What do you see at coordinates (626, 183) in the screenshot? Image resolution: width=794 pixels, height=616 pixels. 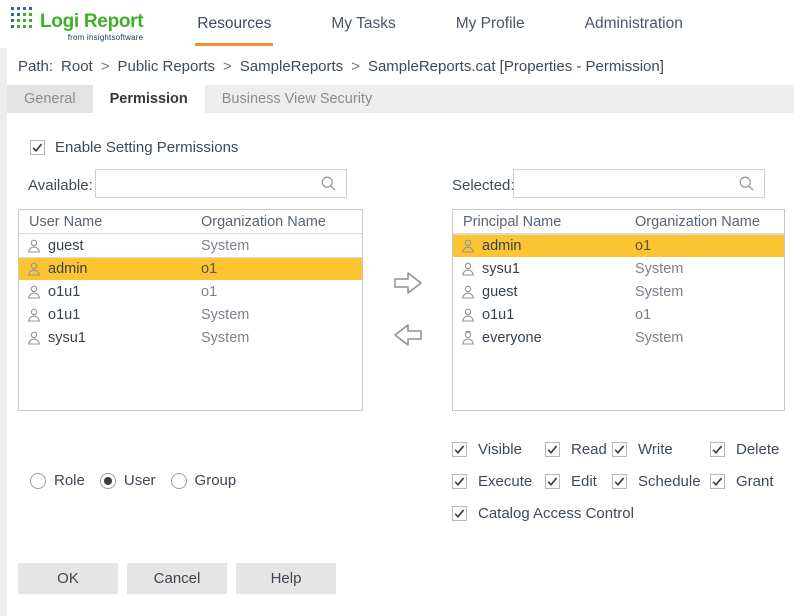 I see `selected-search-input` at bounding box center [626, 183].